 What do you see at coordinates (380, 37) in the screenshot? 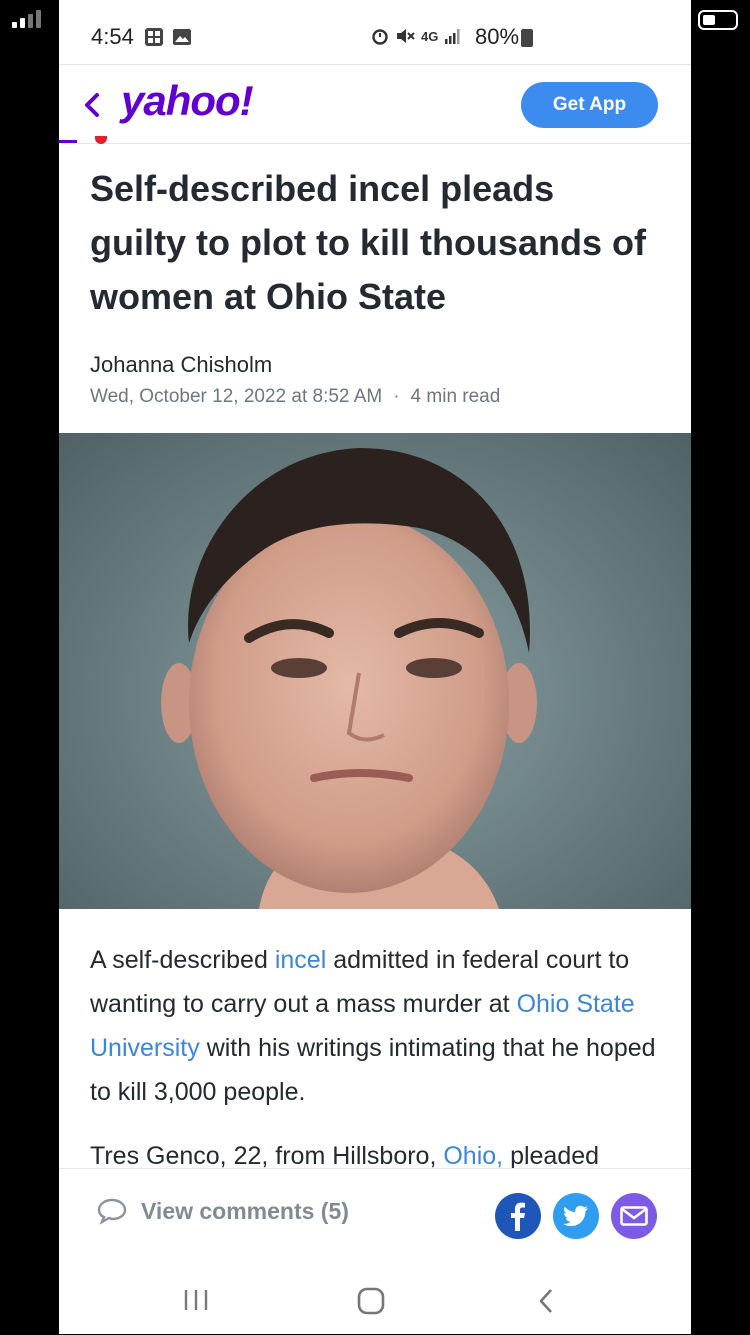
I see `alarm-icon` at bounding box center [380, 37].